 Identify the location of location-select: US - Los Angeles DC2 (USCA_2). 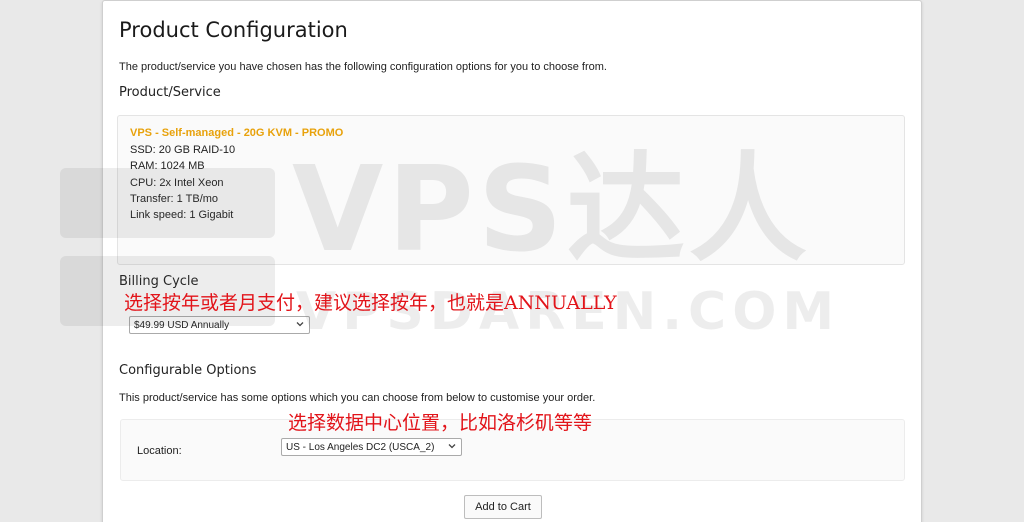
(371, 447).